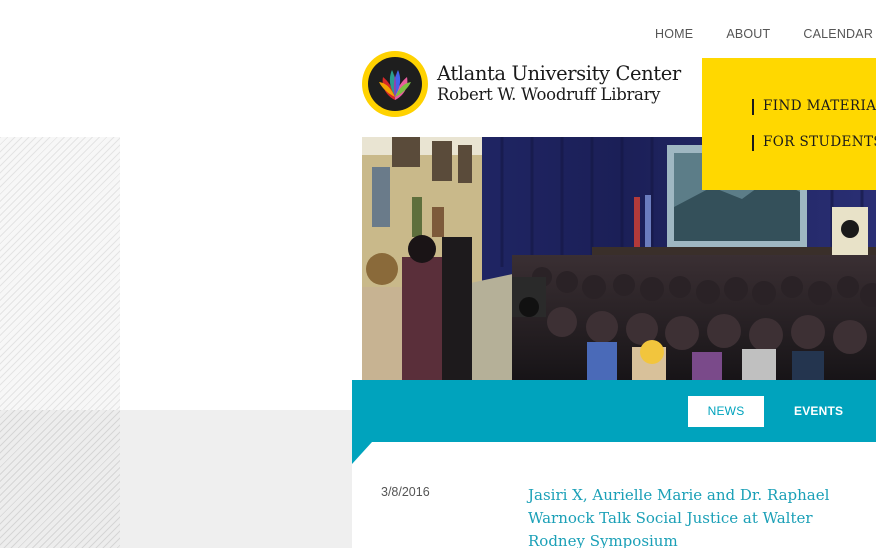 This screenshot has width=876, height=548. Describe the element at coordinates (789, 124) in the screenshot. I see `main-menu: FIND MATERIALS FOR STUDENTS` at that location.